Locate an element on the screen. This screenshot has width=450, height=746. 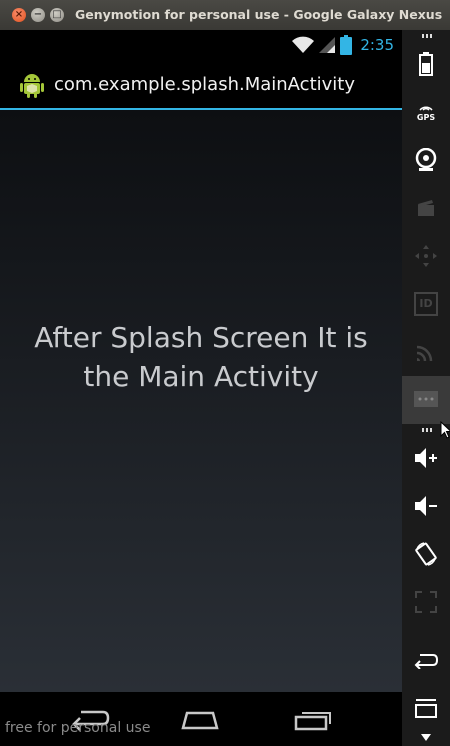
toolbar-back-button is located at coordinates (426, 660).